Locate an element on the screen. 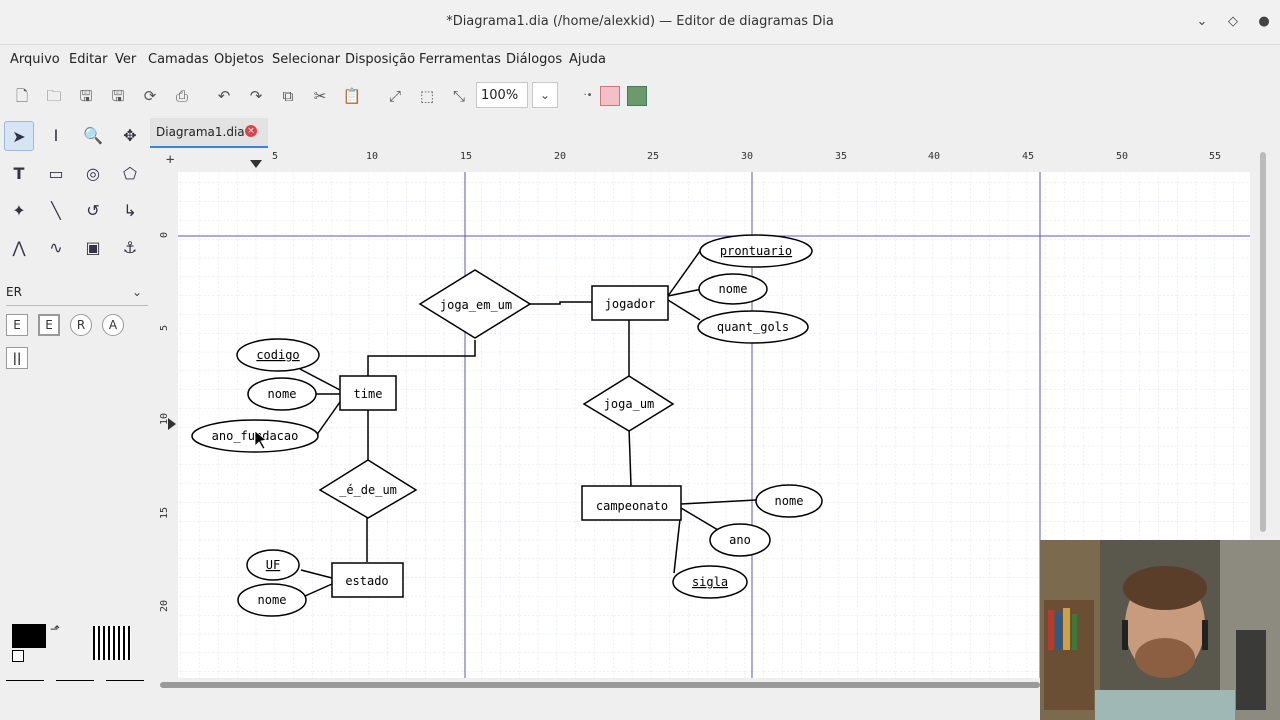 Image resolution: width=1280 pixels, height=720 pixels. menu-camadas: Camadas is located at coordinates (178, 59).